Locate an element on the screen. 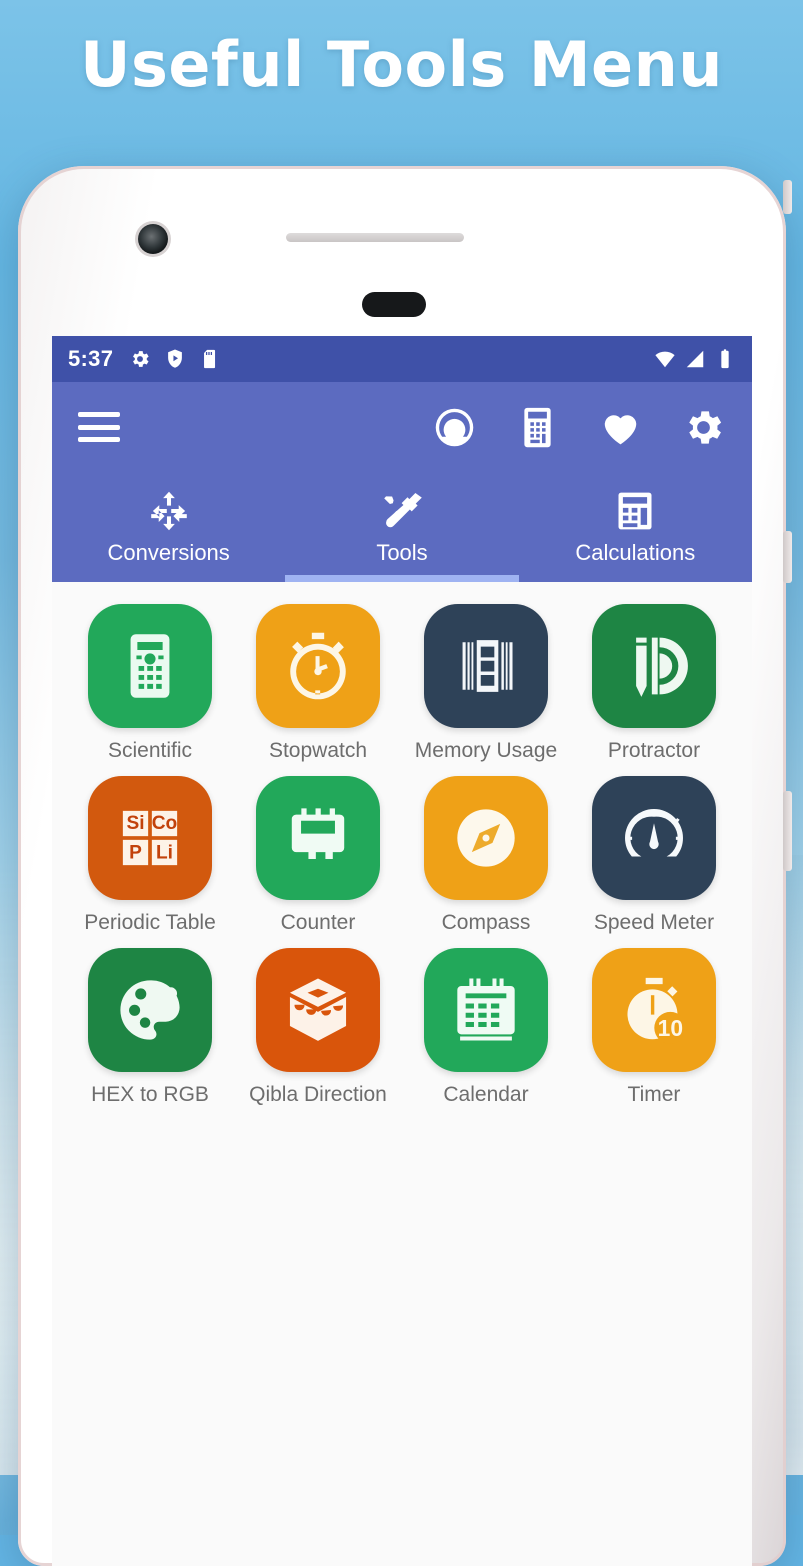 This screenshot has height=1566, width=803. calendar-icon is located at coordinates (486, 1009).